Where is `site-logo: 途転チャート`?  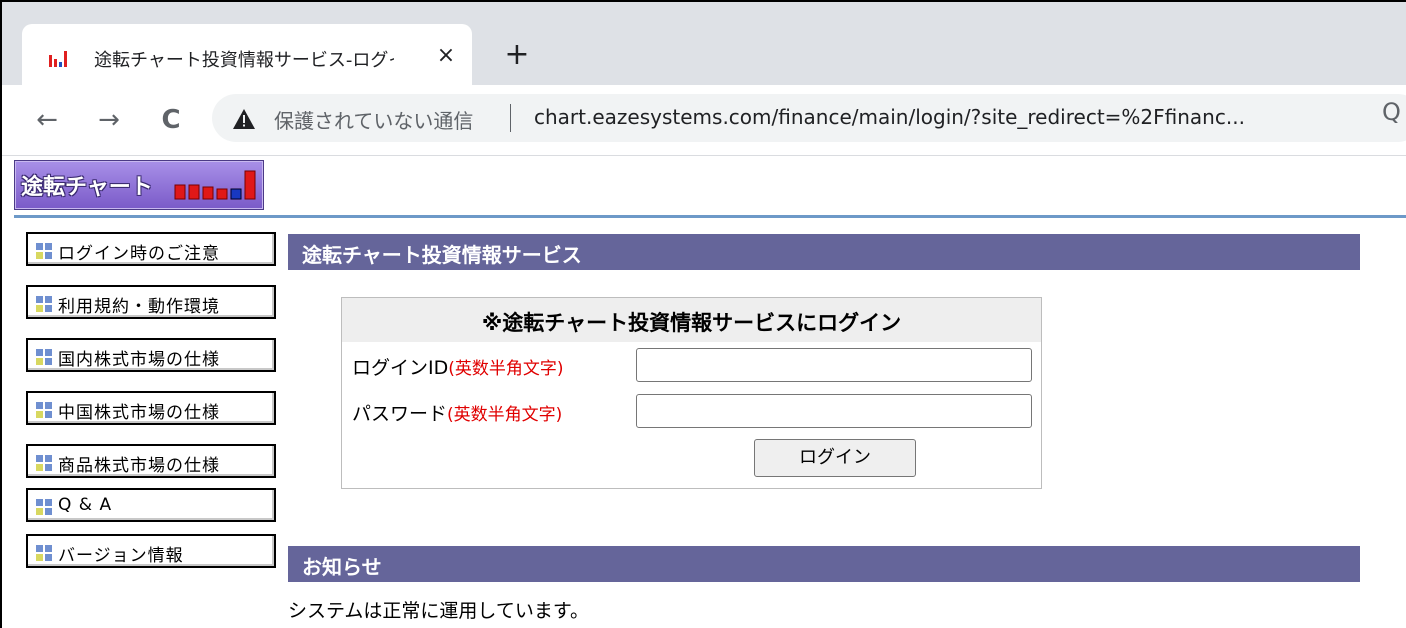 site-logo: 途転チャート is located at coordinates (139, 185).